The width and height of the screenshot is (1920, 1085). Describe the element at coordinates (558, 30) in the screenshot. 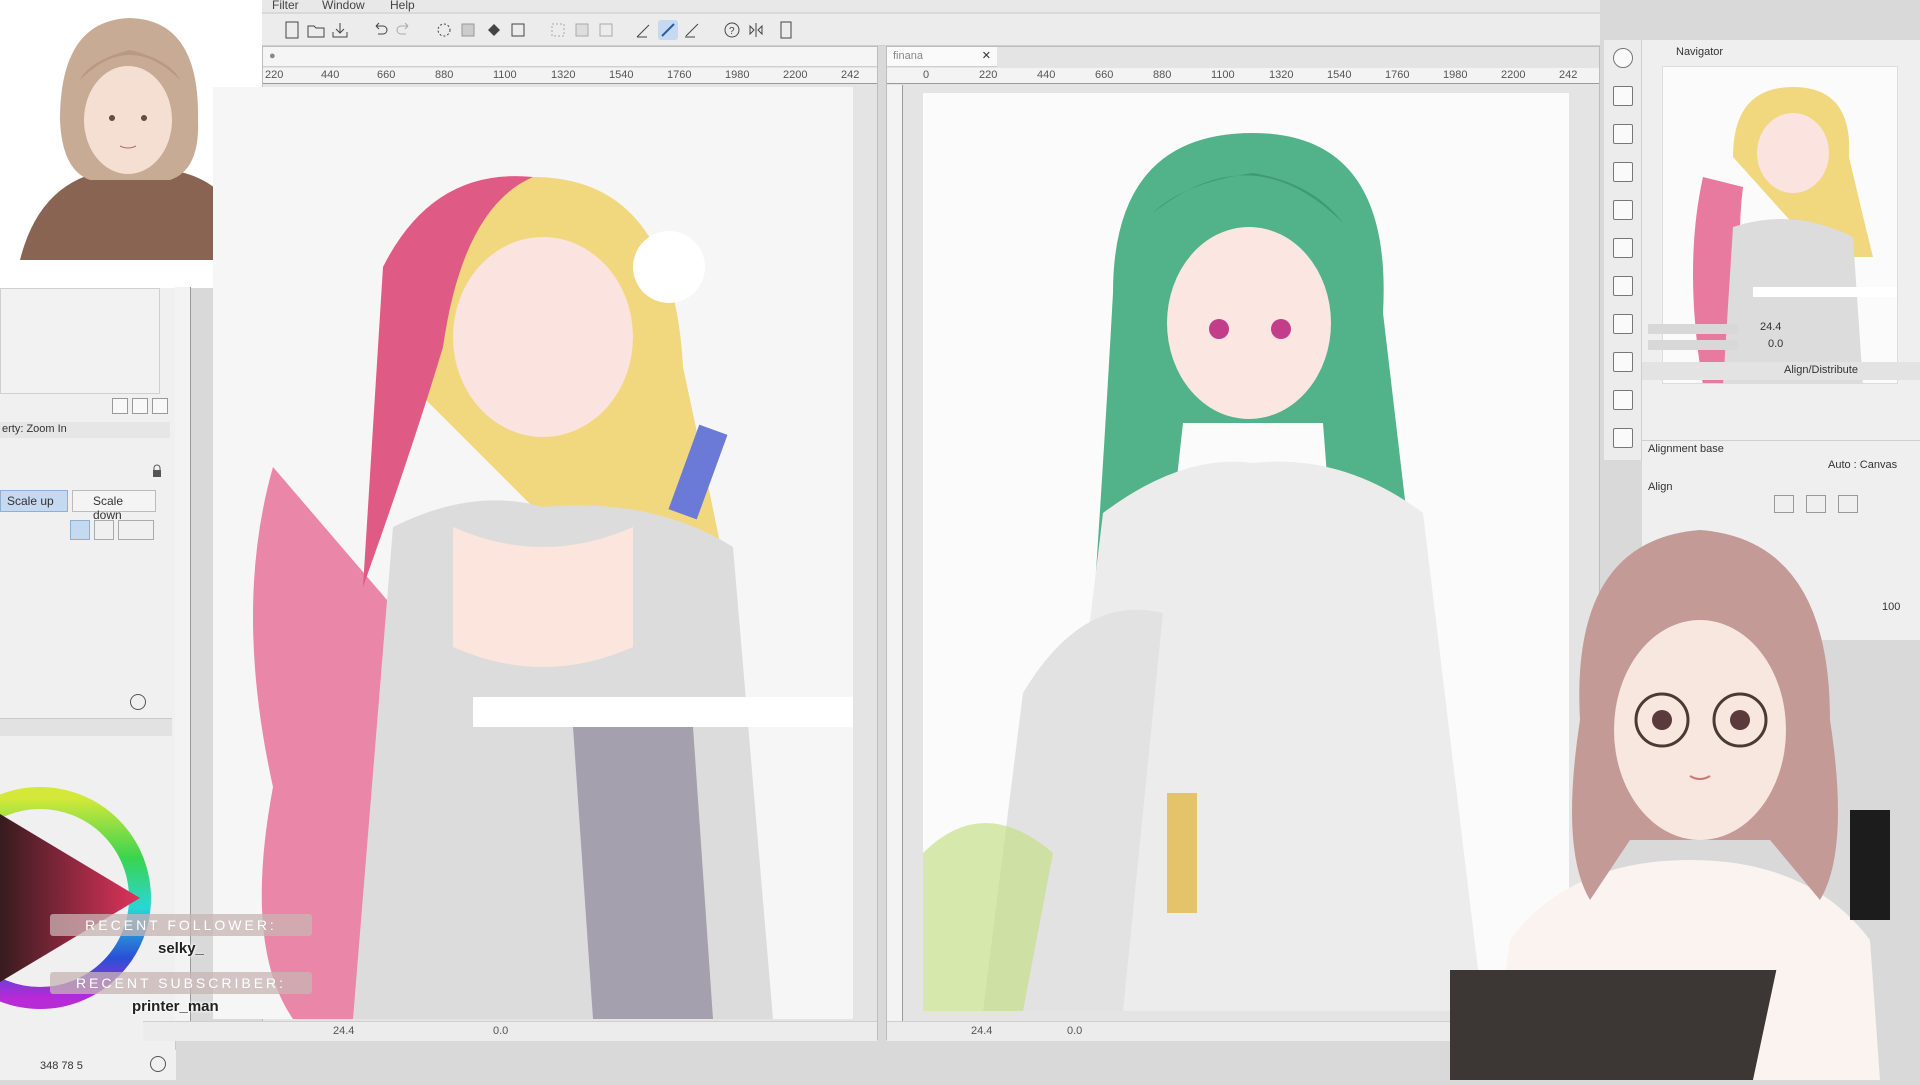

I see `deselect-icon` at that location.